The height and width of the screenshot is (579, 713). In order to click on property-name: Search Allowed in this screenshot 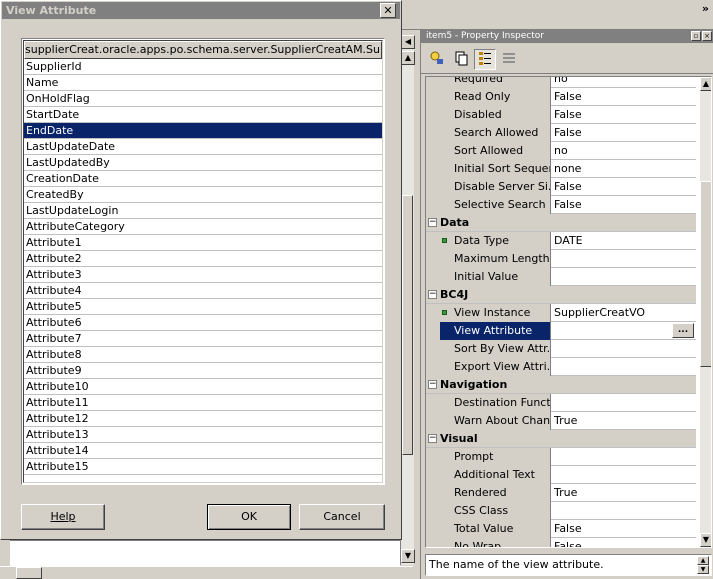, I will do `click(495, 133)`.